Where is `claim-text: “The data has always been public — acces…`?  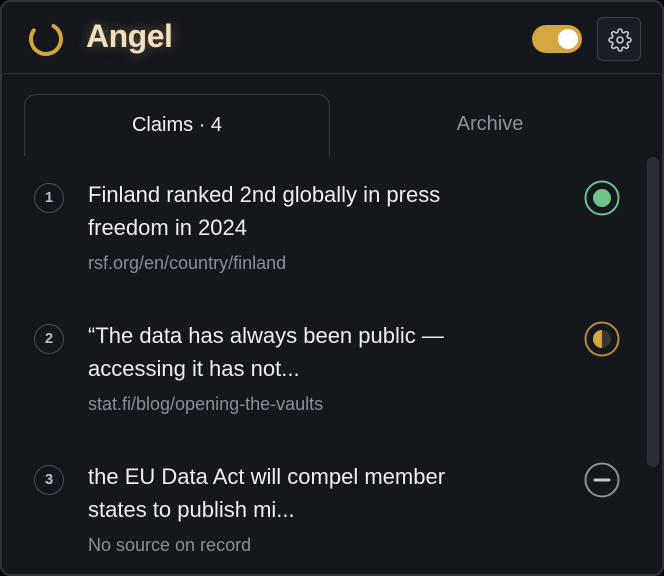 claim-text: “The data has always been public — acces… is located at coordinates (323, 352).